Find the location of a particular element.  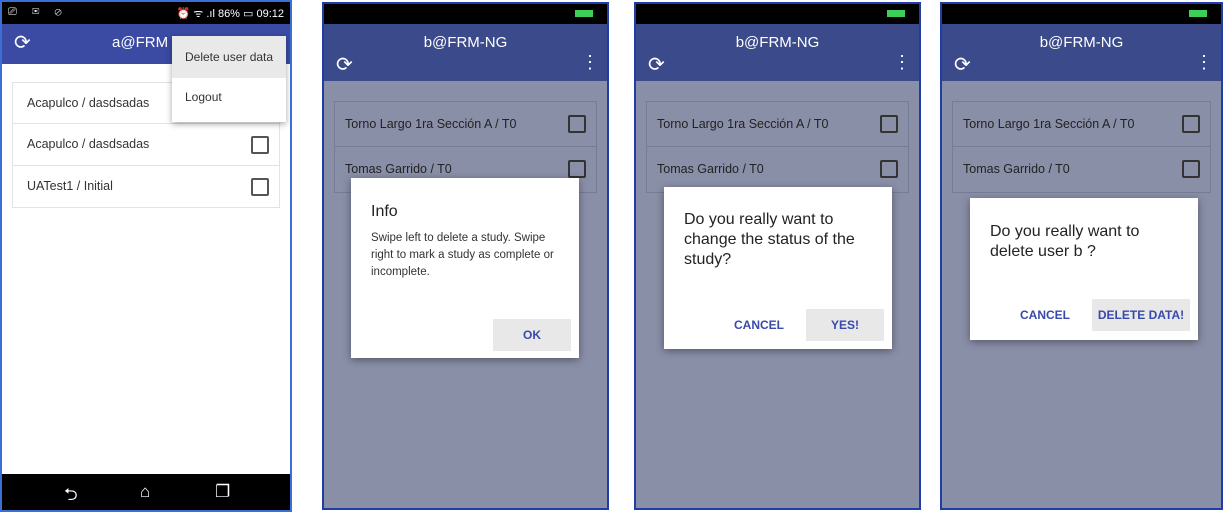

recent-apps-icon: ❐ is located at coordinates (222, 492).